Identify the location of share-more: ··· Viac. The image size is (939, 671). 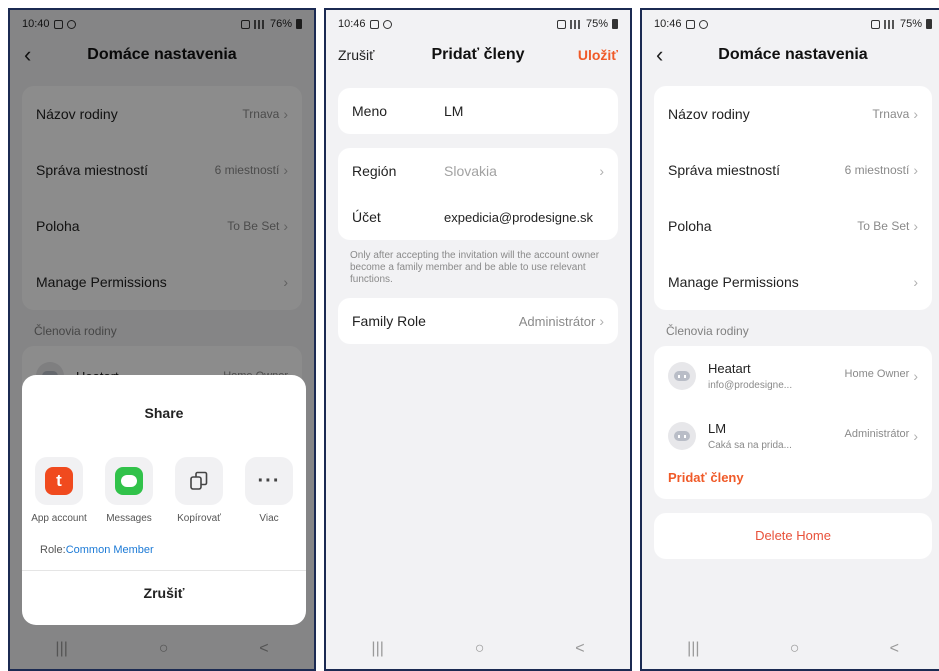
(269, 490).